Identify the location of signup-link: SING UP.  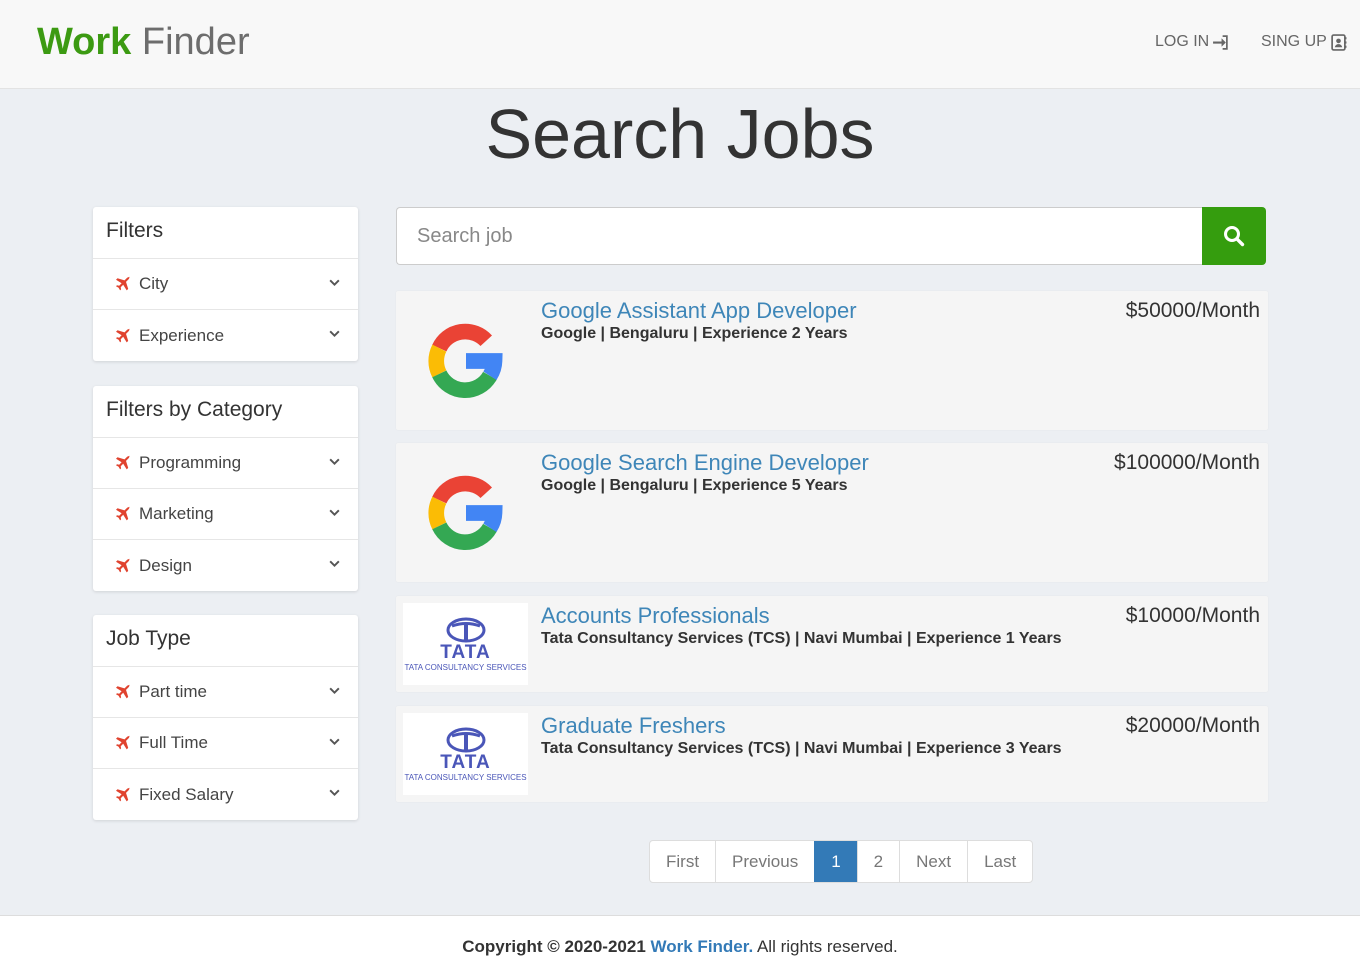
(1304, 42).